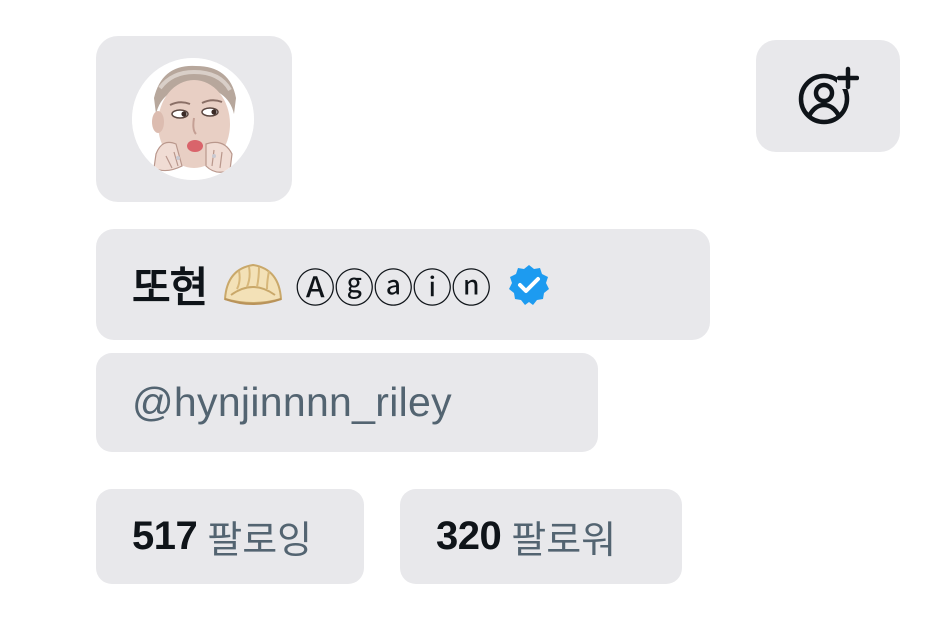 The height and width of the screenshot is (631, 949). What do you see at coordinates (292, 402) in the screenshot?
I see `user-handle: @hynjinnnn_riley` at bounding box center [292, 402].